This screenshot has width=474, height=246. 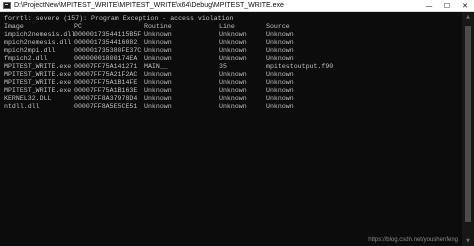 I want to click on row-pc: 00007FF75A1B163E, so click(x=106, y=90).